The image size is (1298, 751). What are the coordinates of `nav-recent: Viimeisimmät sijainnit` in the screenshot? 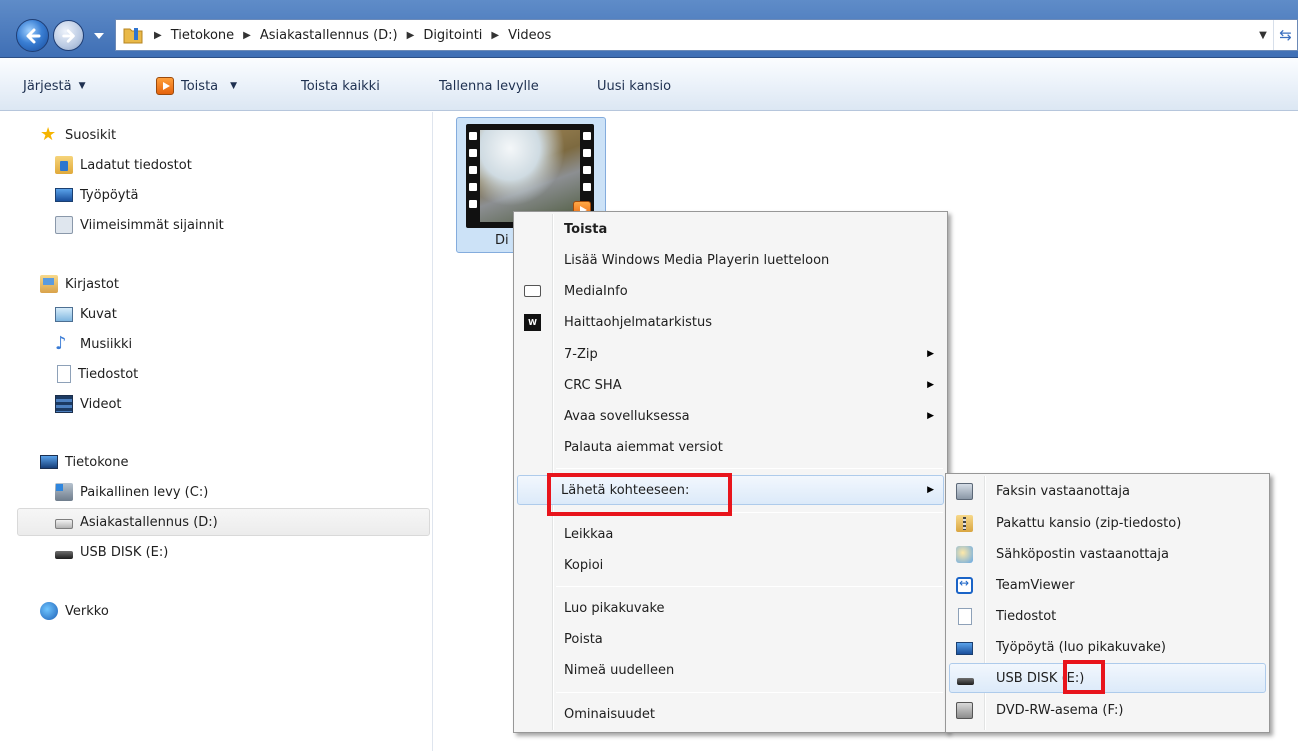 It's located at (139, 225).